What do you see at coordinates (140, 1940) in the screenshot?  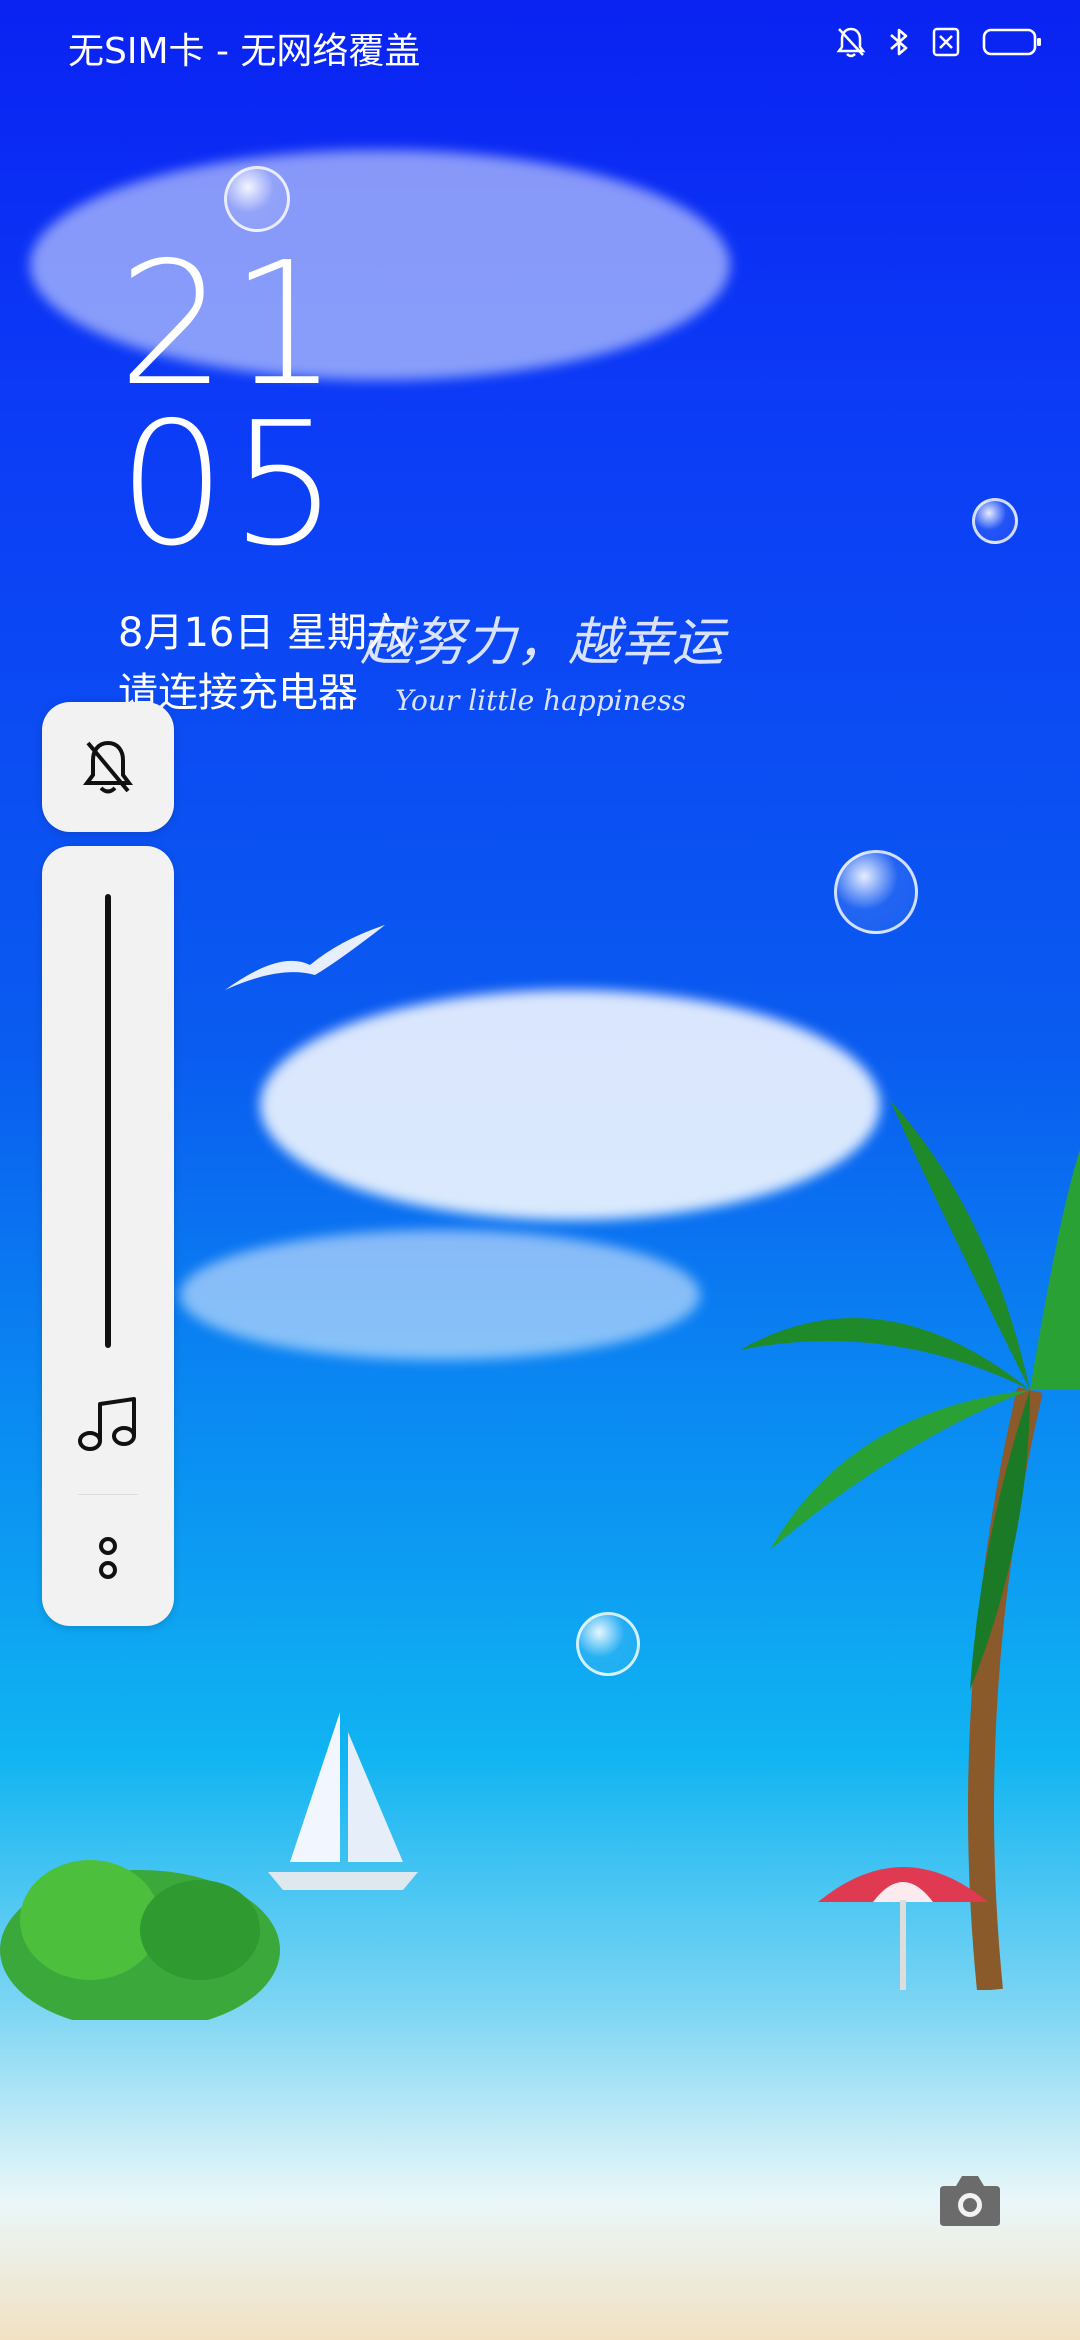 I see `bush-image` at bounding box center [140, 1940].